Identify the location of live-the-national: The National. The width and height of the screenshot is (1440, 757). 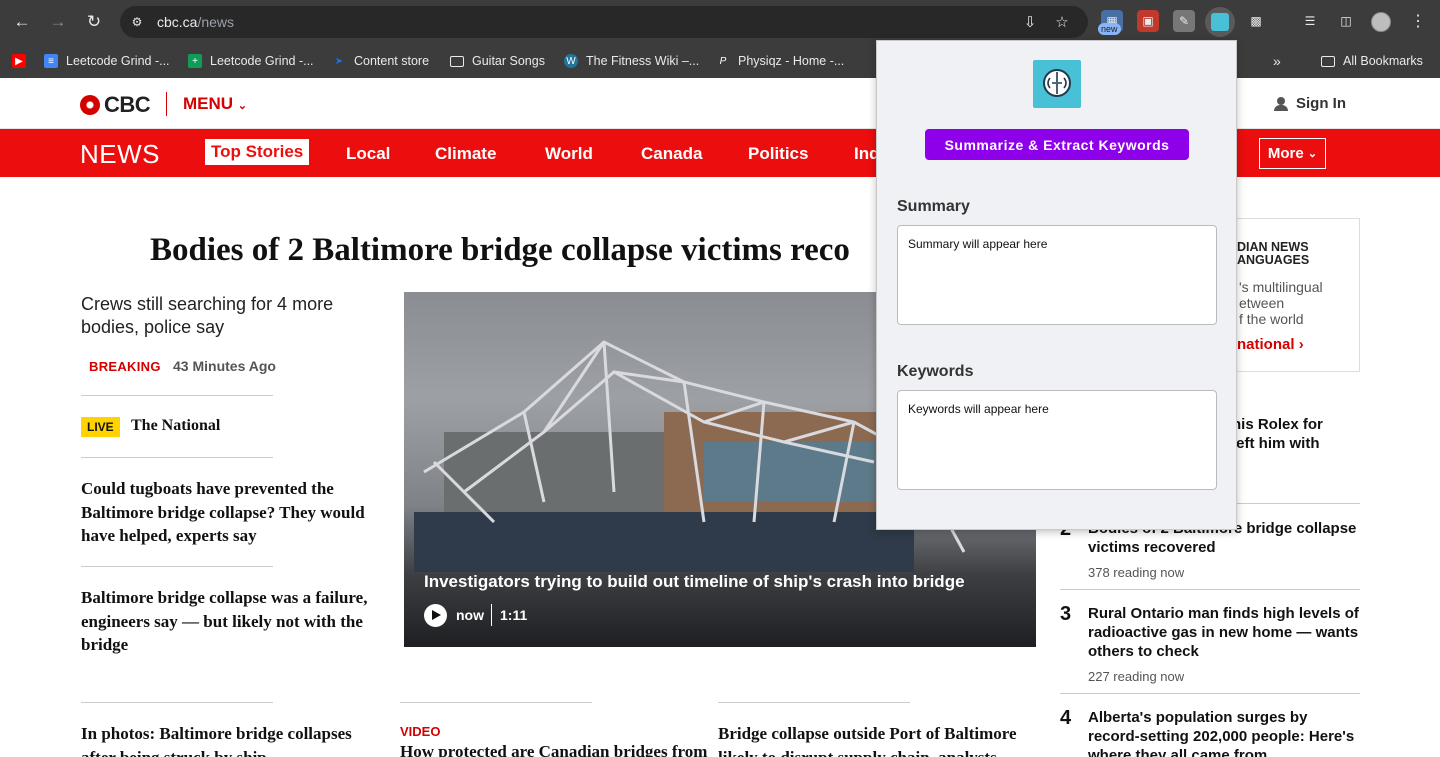
(175, 426).